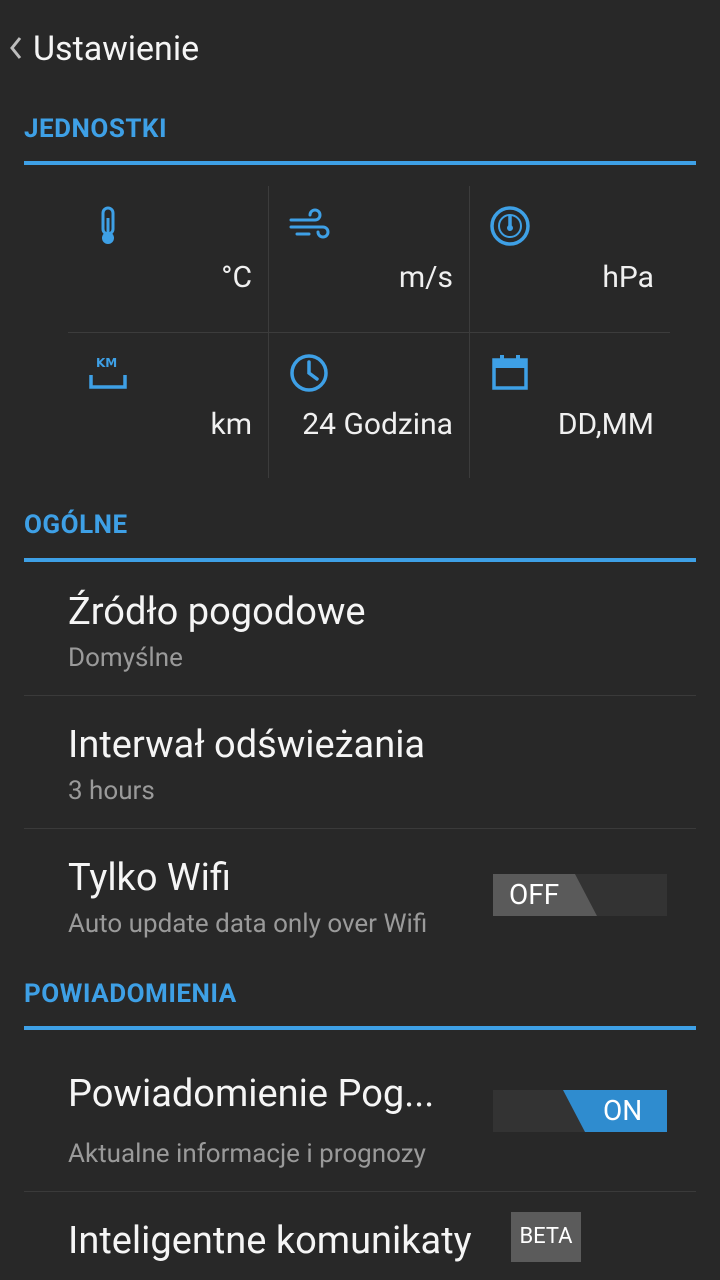 The image size is (720, 1280). What do you see at coordinates (111, 791) in the screenshot?
I see `setting-subtitle: 3 hours` at bounding box center [111, 791].